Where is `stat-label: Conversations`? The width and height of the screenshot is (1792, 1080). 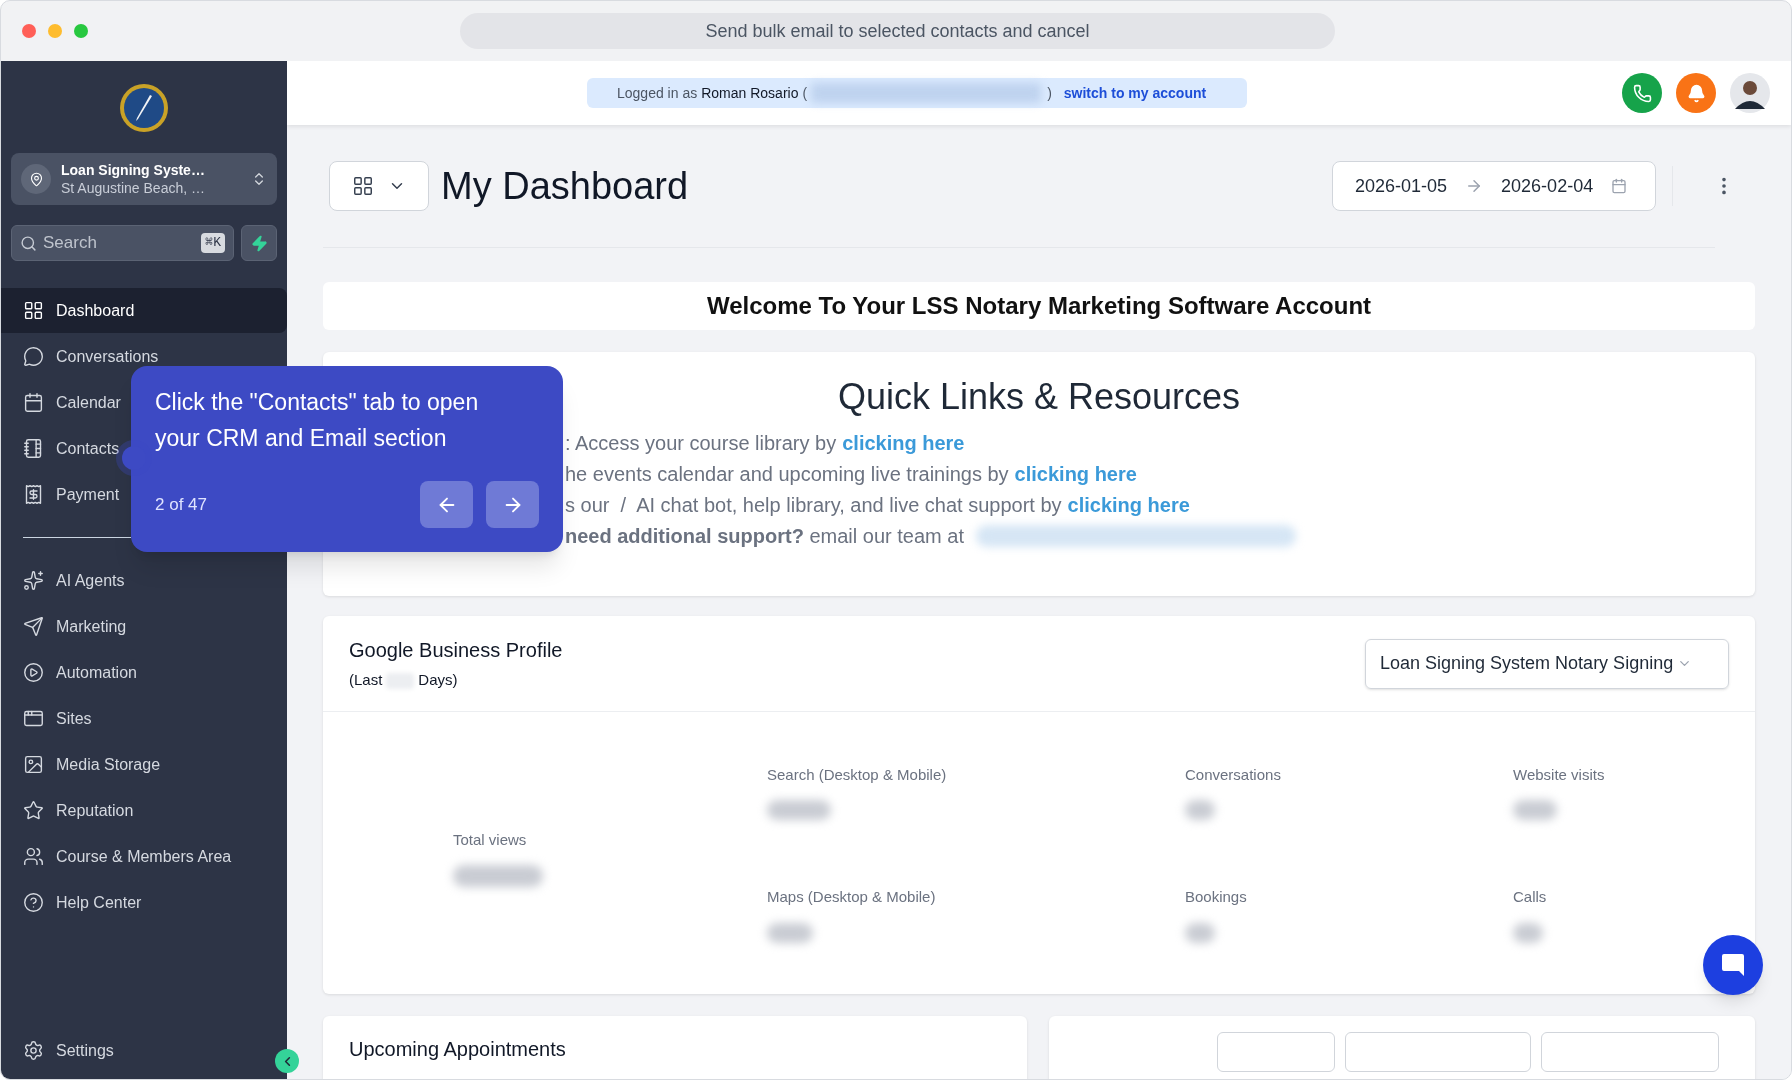
stat-label: Conversations is located at coordinates (1233, 774).